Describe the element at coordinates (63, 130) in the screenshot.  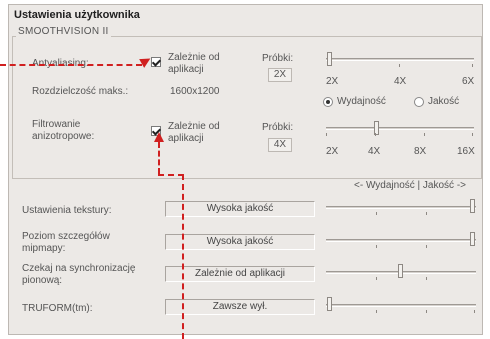
I see `anisotropic-label: Filtrowanie anizotropowe:` at that location.